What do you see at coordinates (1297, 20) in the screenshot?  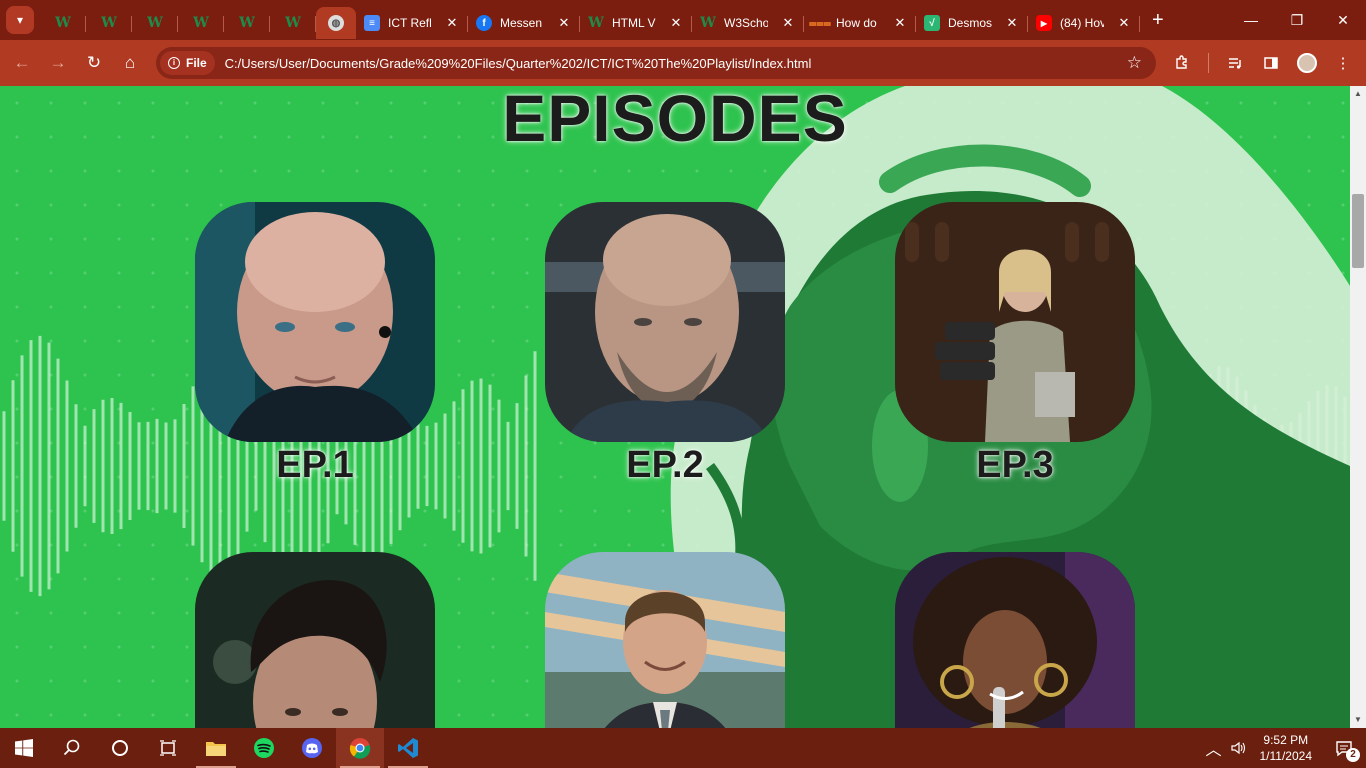 I see `restore-button: ❐` at bounding box center [1297, 20].